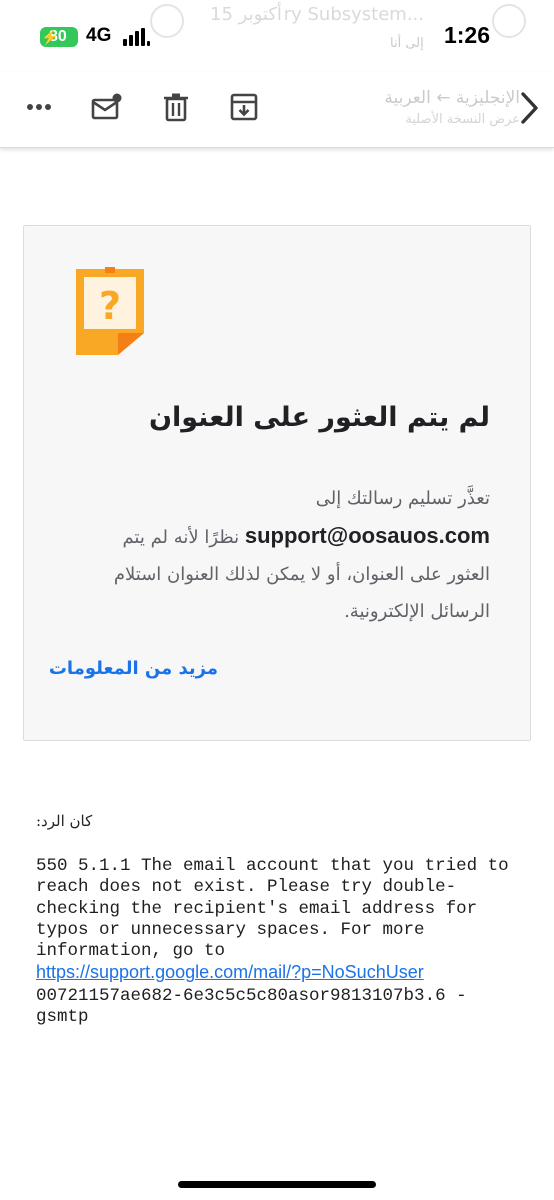  Describe the element at coordinates (277, 110) in the screenshot. I see `message-toolbar: الإنجليزية ← العربية عرض النسخة الأصلية` at that location.